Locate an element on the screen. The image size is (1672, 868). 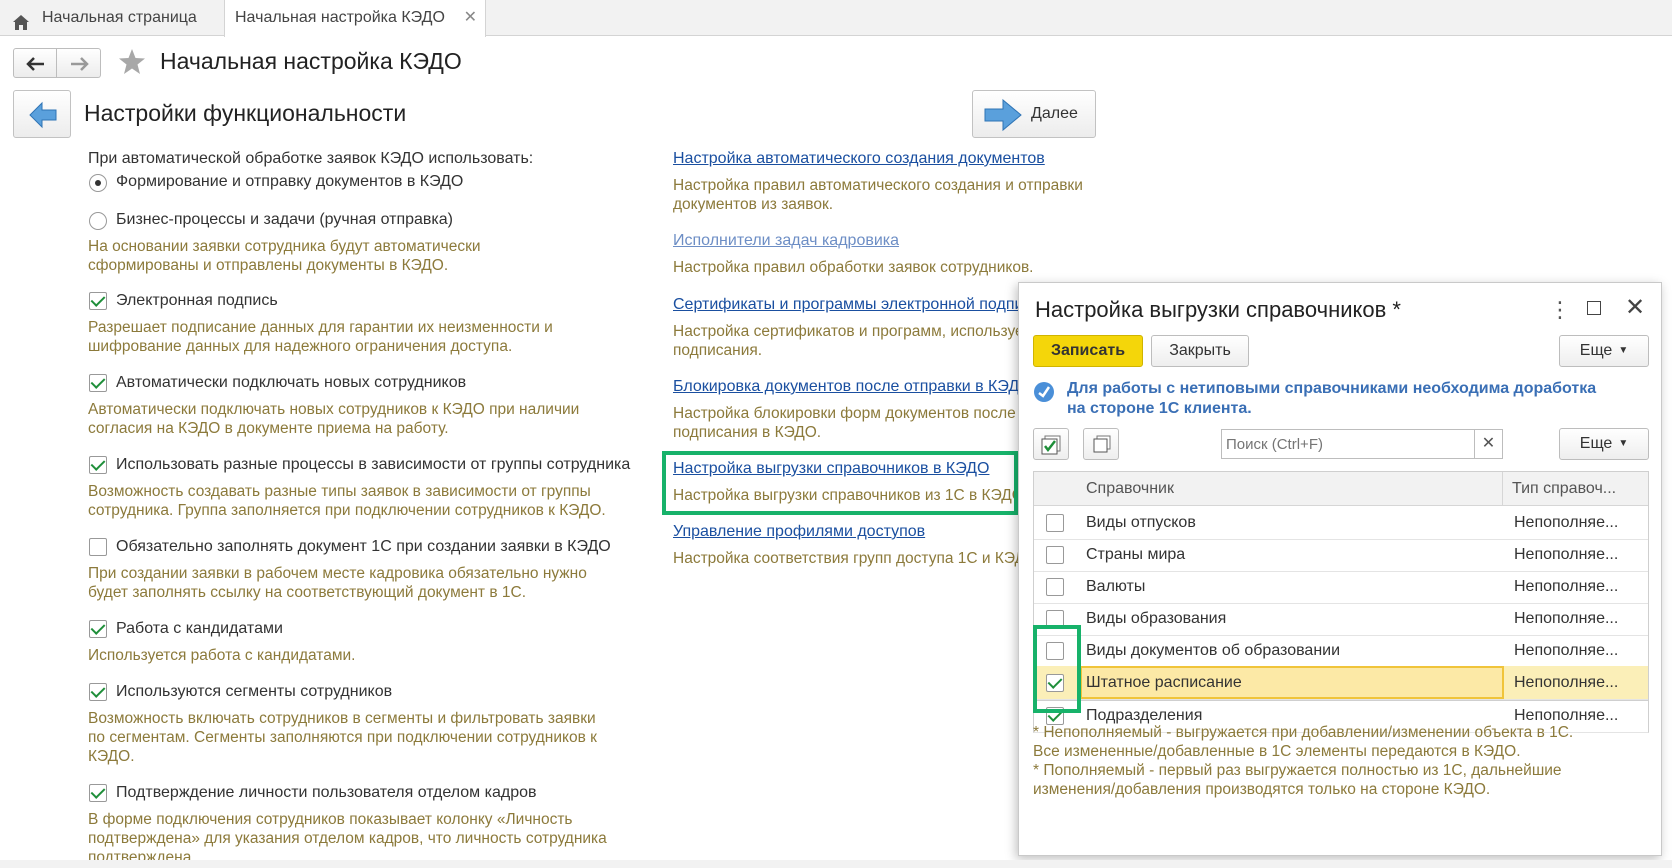
close-button: Закрыть is located at coordinates (1200, 351).